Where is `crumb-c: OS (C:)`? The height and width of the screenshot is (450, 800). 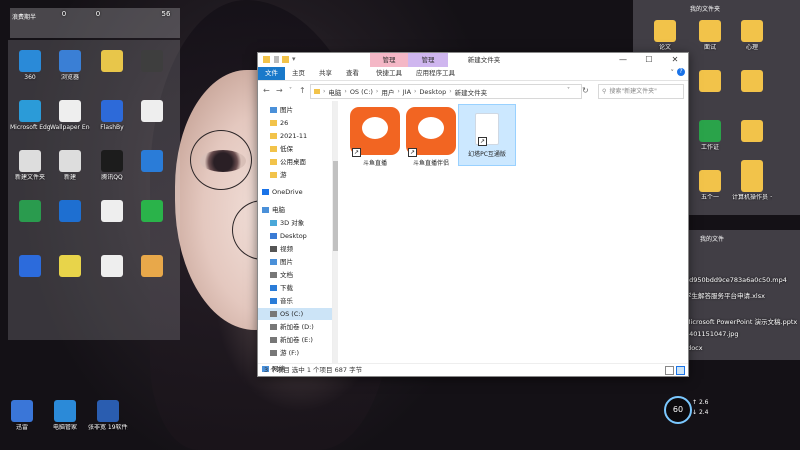 crumb-c: OS (C:) is located at coordinates (361, 92).